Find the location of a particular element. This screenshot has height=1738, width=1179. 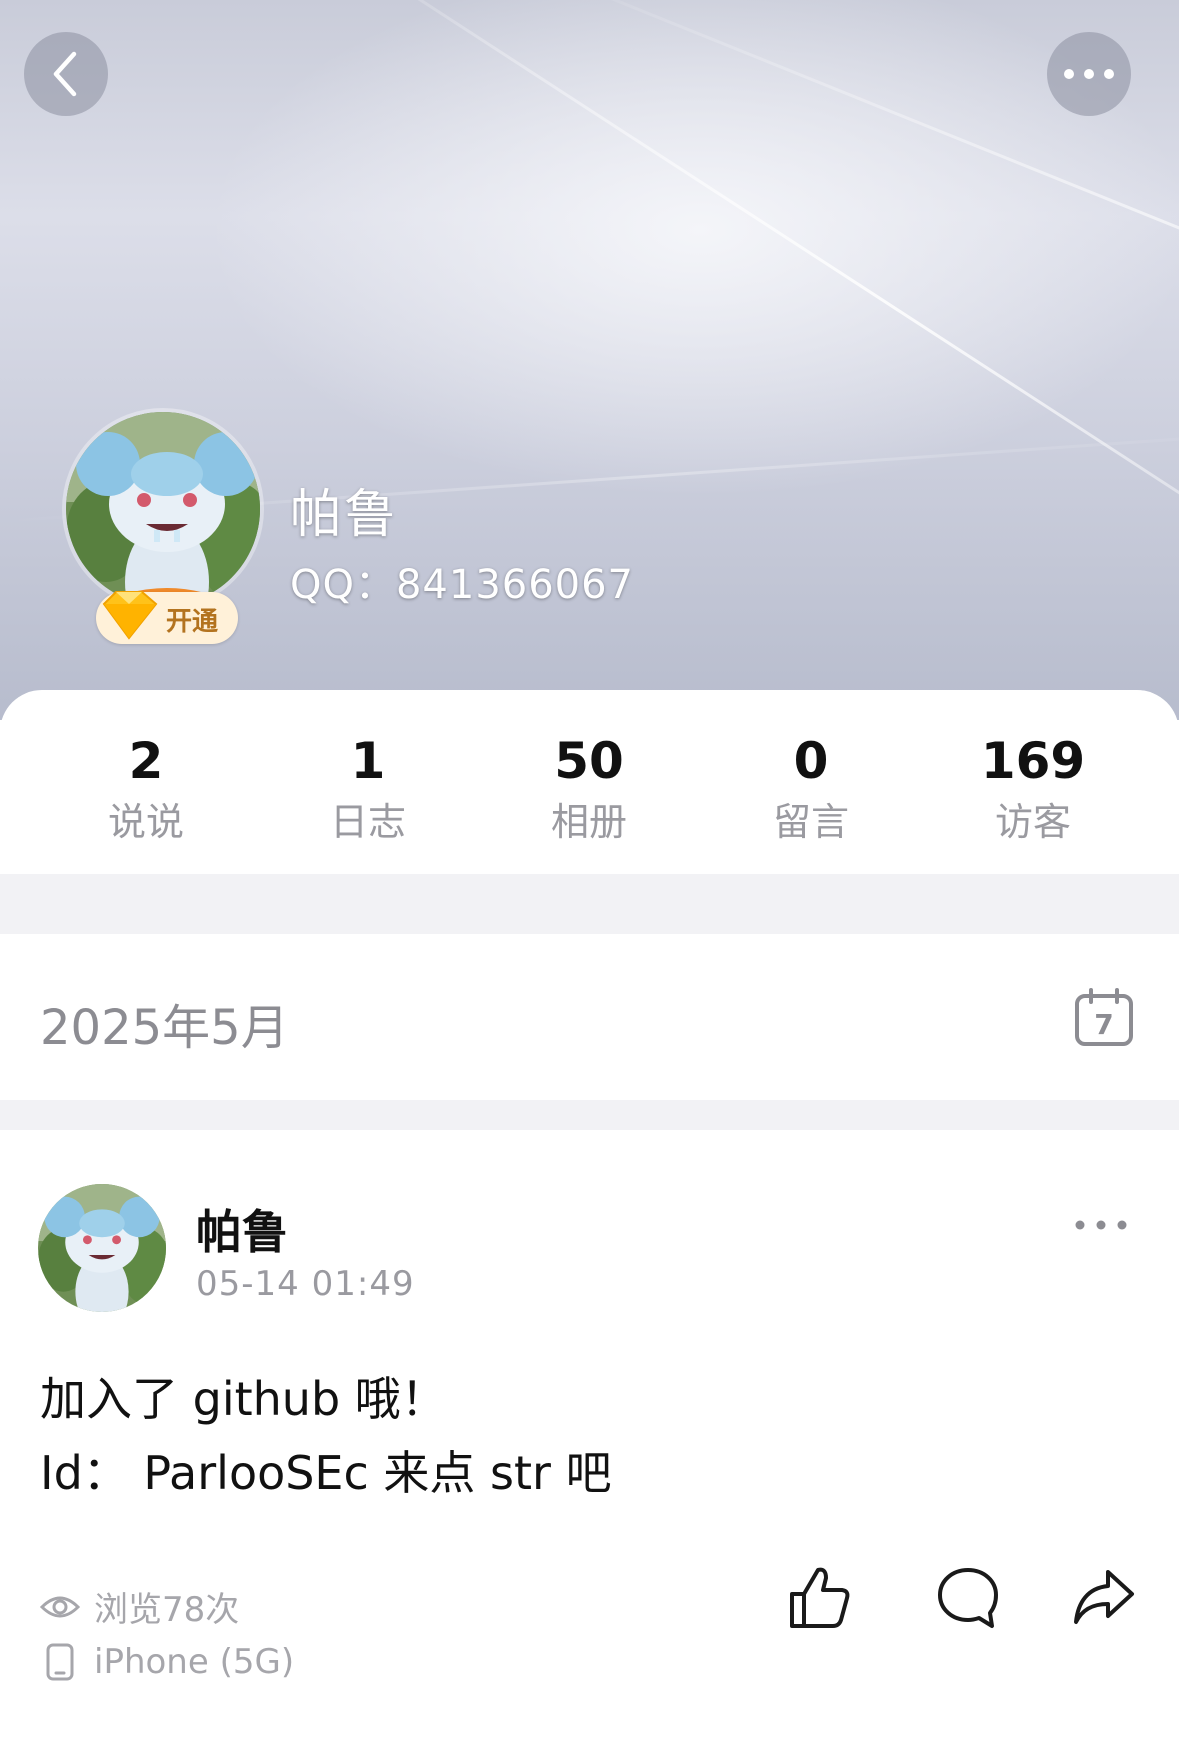

stats-bar: 2 说说 1 日志 50 相册 0 留言 169 访客 is located at coordinates (589, 782).